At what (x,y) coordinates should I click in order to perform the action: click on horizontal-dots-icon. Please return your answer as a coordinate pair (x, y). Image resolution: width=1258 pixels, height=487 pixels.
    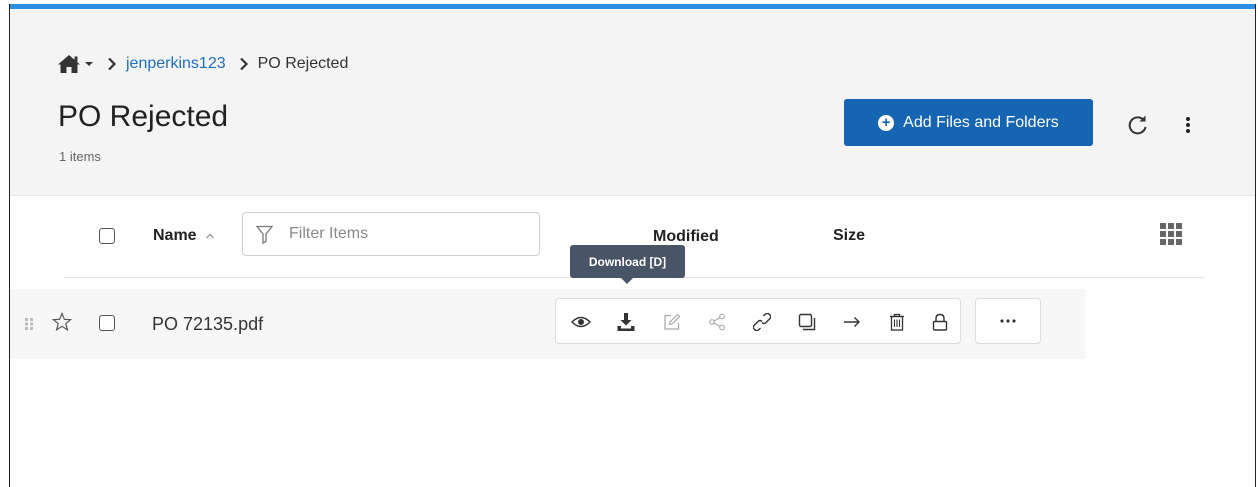
    Looking at the image, I should click on (1008, 321).